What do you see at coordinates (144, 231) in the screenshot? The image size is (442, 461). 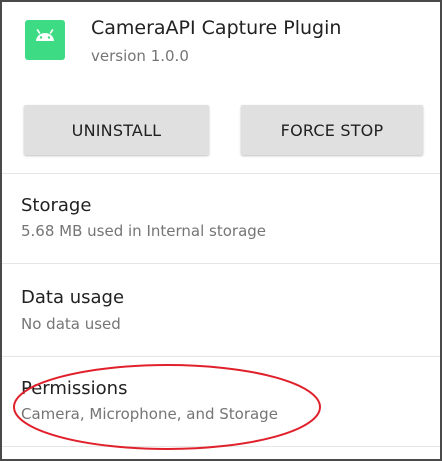 I see `storage-summary: 5.68 MB used in Internal storage` at bounding box center [144, 231].